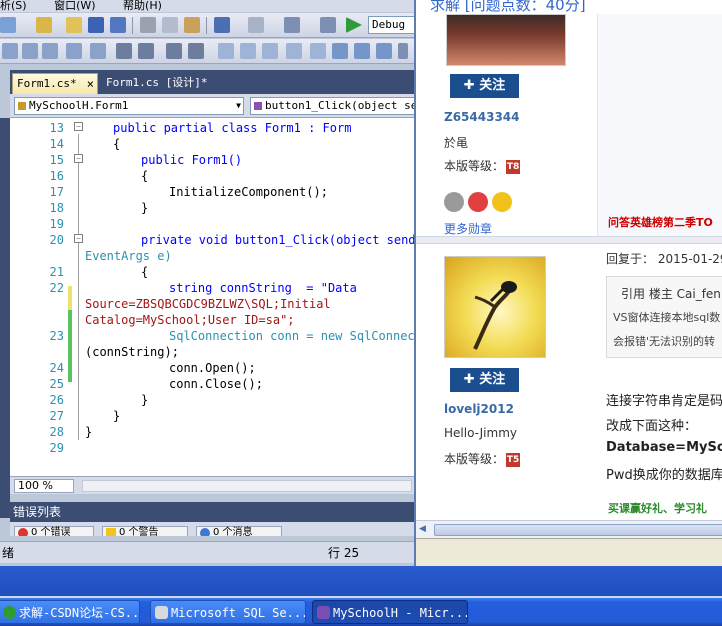  Describe the element at coordinates (8, 25) in the screenshot. I see `new-project-icon` at that location.